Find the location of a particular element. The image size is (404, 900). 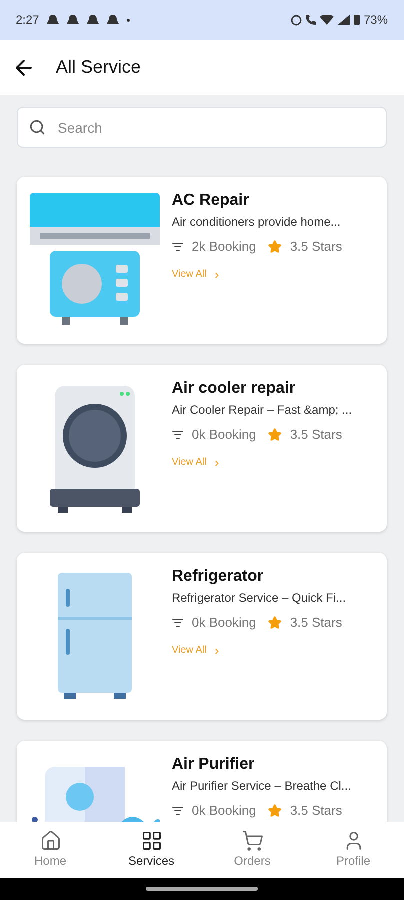

nav-tab: Home is located at coordinates (50, 850).